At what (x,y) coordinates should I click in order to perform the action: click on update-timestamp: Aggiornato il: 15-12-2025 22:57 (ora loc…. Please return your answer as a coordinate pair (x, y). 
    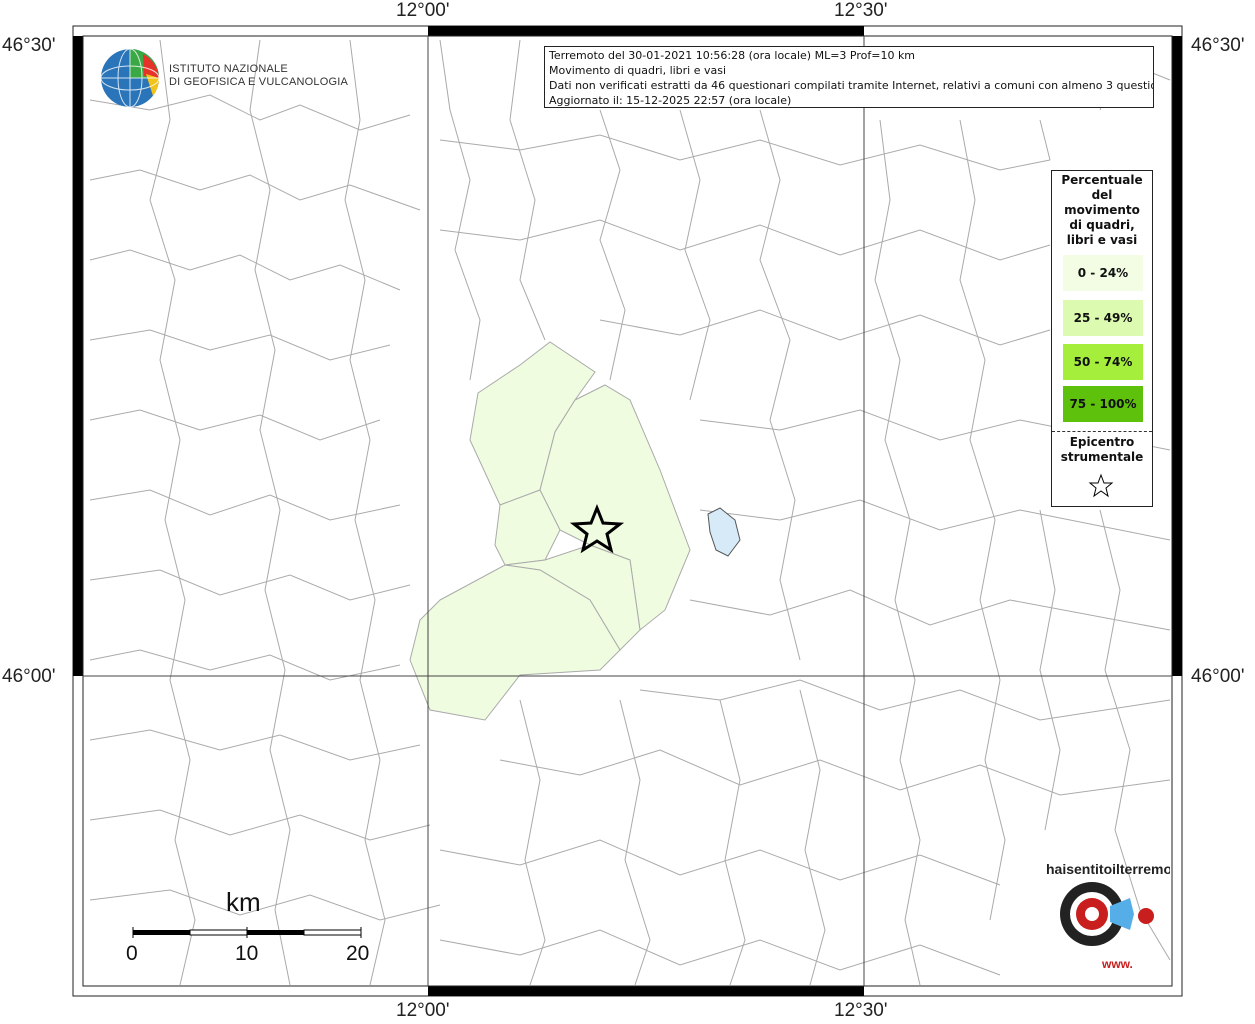
    Looking at the image, I should click on (670, 100).